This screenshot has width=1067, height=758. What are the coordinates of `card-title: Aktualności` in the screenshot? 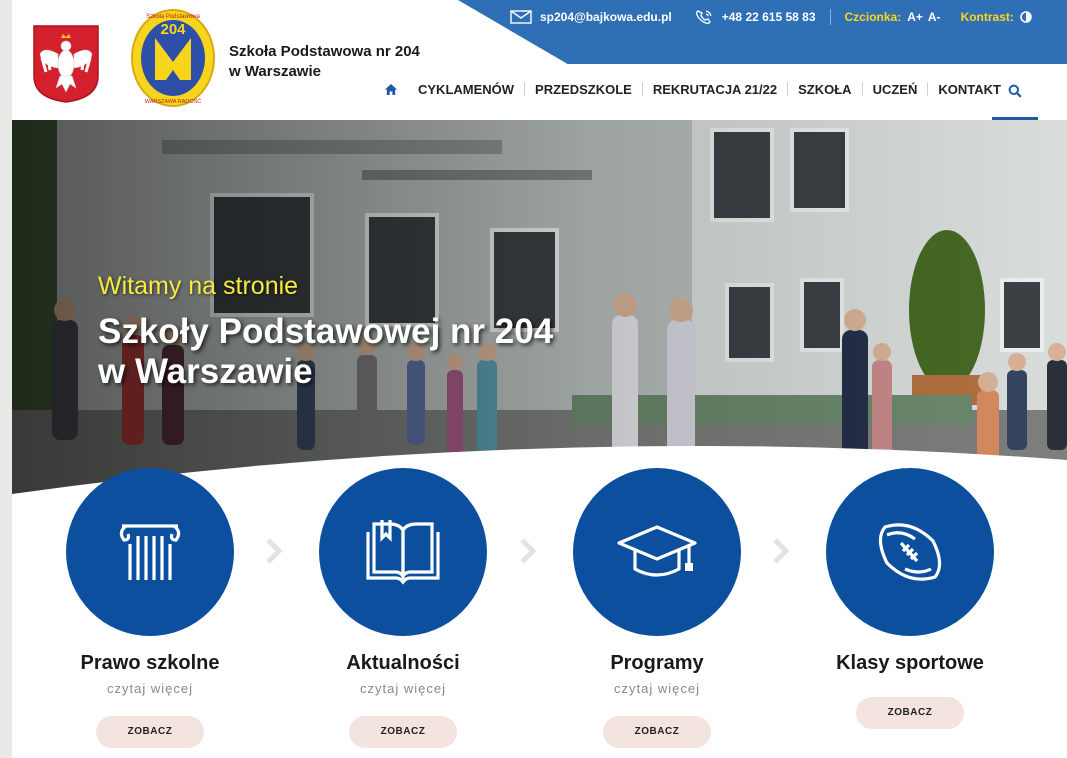 It's located at (403, 663).